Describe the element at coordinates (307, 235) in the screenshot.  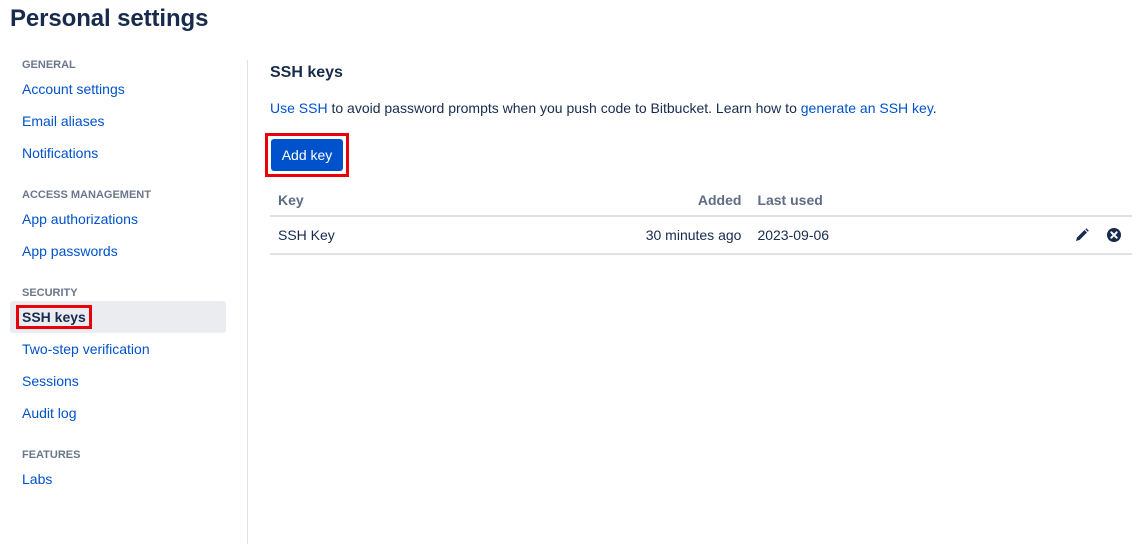
I see `cell-key-label: SSH Key` at that location.